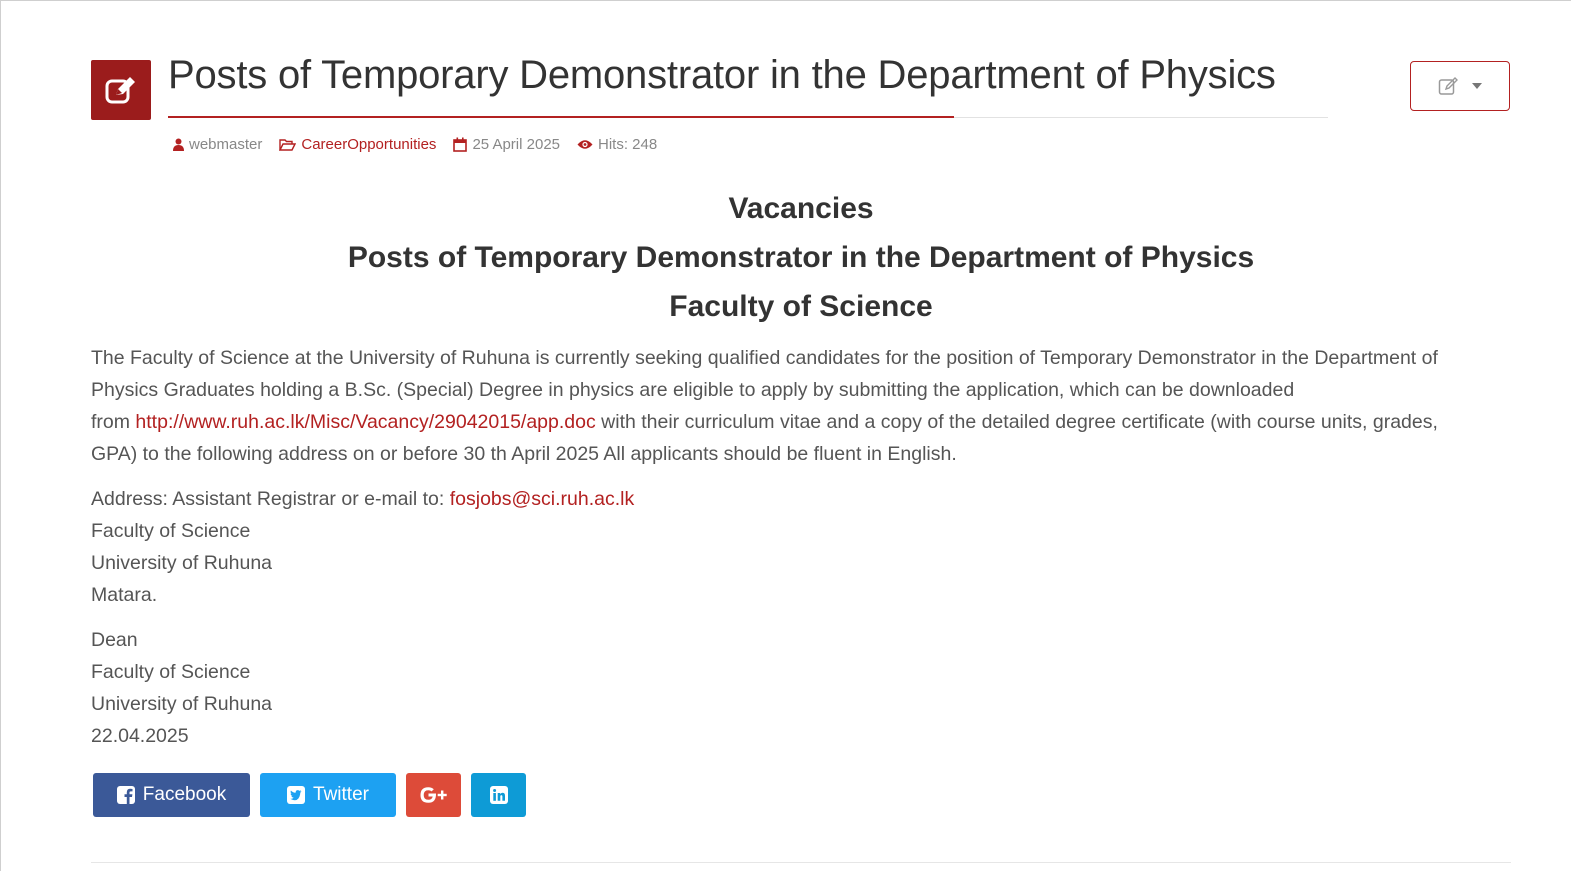  What do you see at coordinates (561, 117) in the screenshot?
I see `title-underline-accent` at bounding box center [561, 117].